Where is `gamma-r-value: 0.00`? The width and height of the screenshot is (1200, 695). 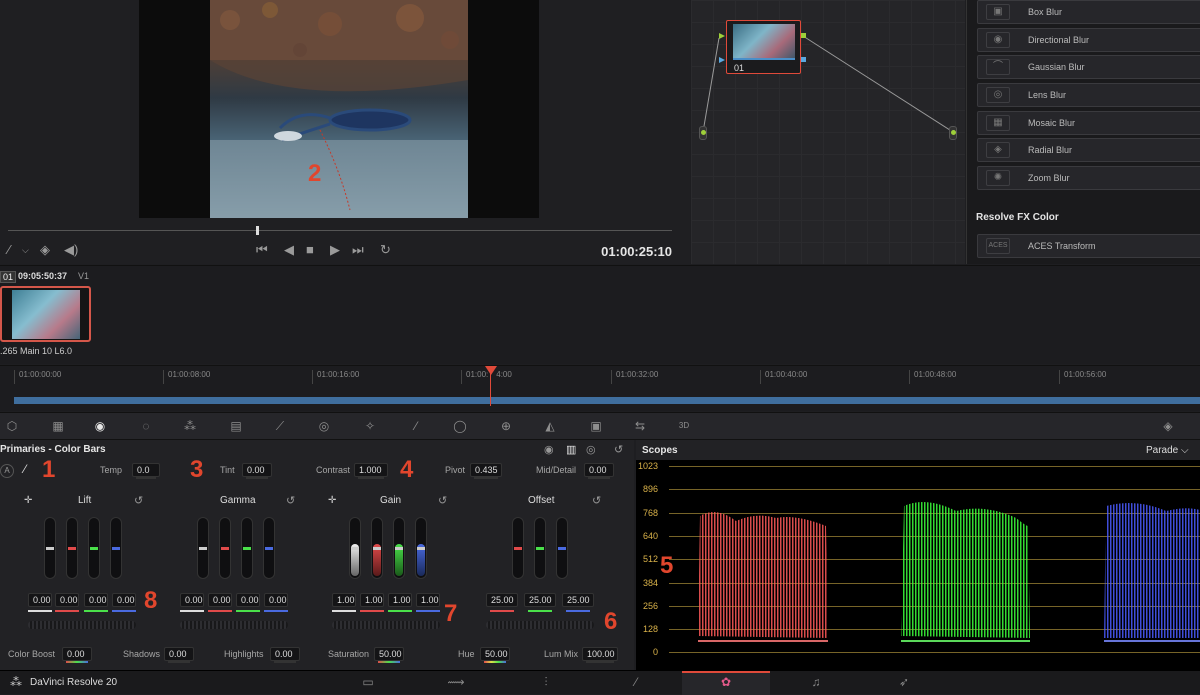
gamma-r-value: 0.00 is located at coordinates (220, 600).